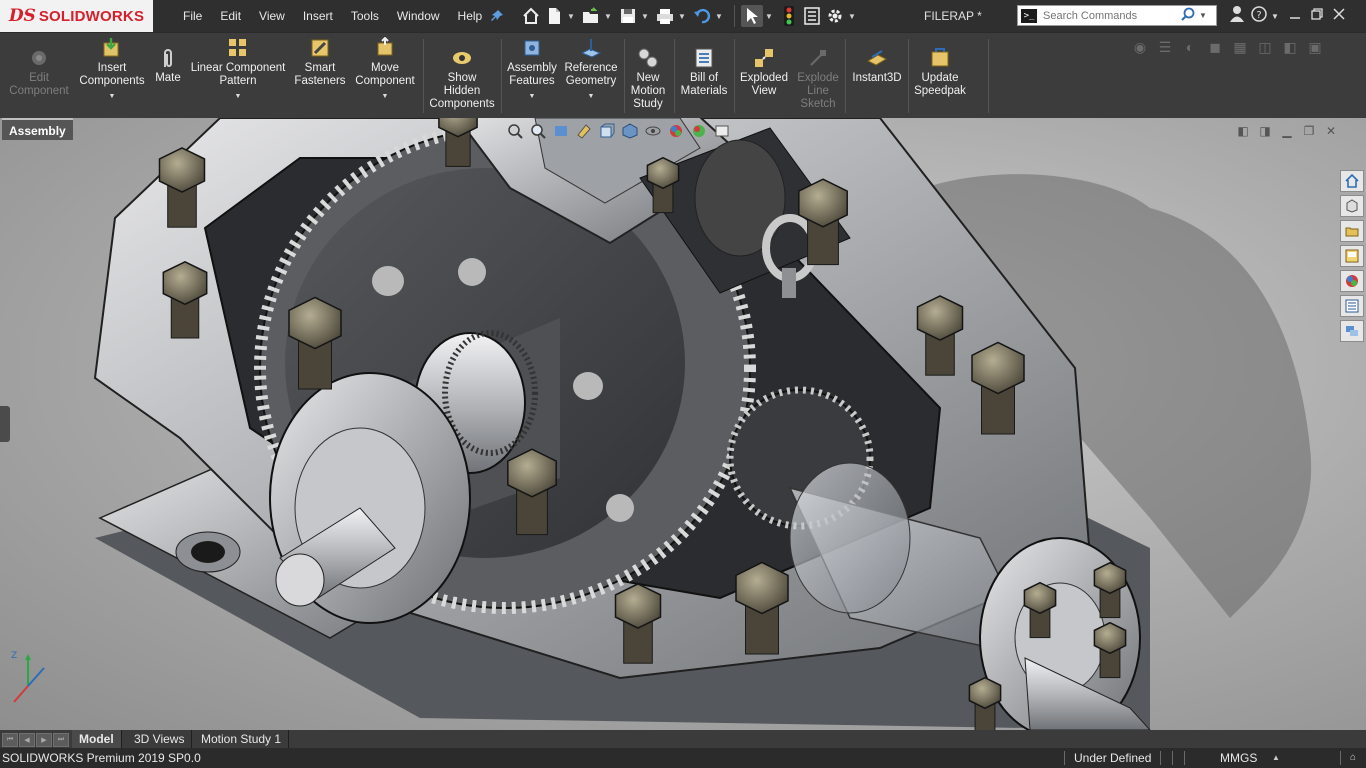 The image size is (1366, 768). Describe the element at coordinates (97, 739) in the screenshot. I see `tab-model: Model` at that location.